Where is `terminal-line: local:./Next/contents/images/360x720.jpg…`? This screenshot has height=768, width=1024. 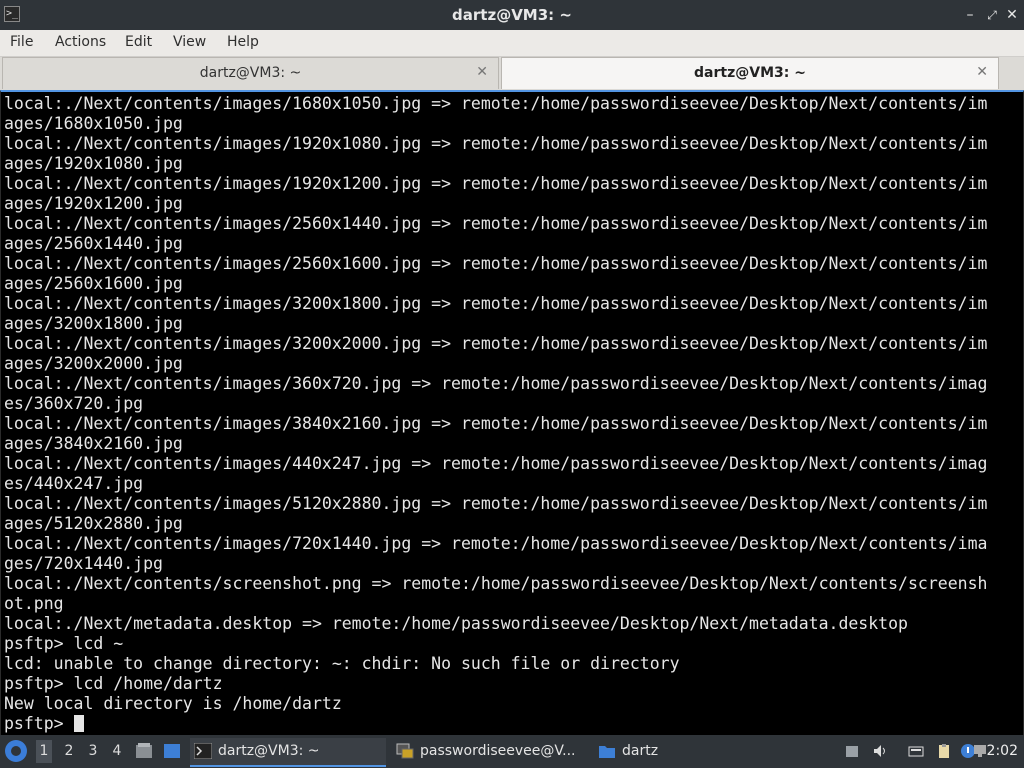 terminal-line: local:./Next/contents/images/360x720.jpg… is located at coordinates (496, 383).